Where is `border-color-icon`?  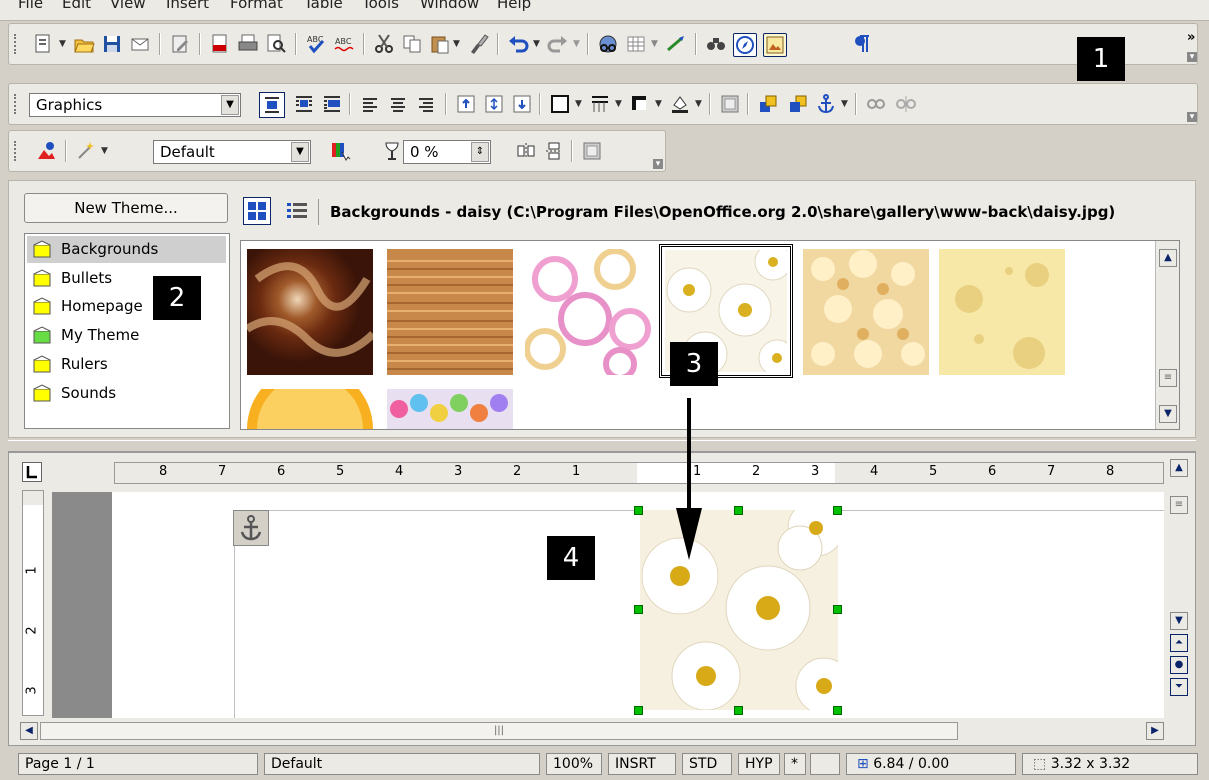
border-color-icon is located at coordinates (640, 104).